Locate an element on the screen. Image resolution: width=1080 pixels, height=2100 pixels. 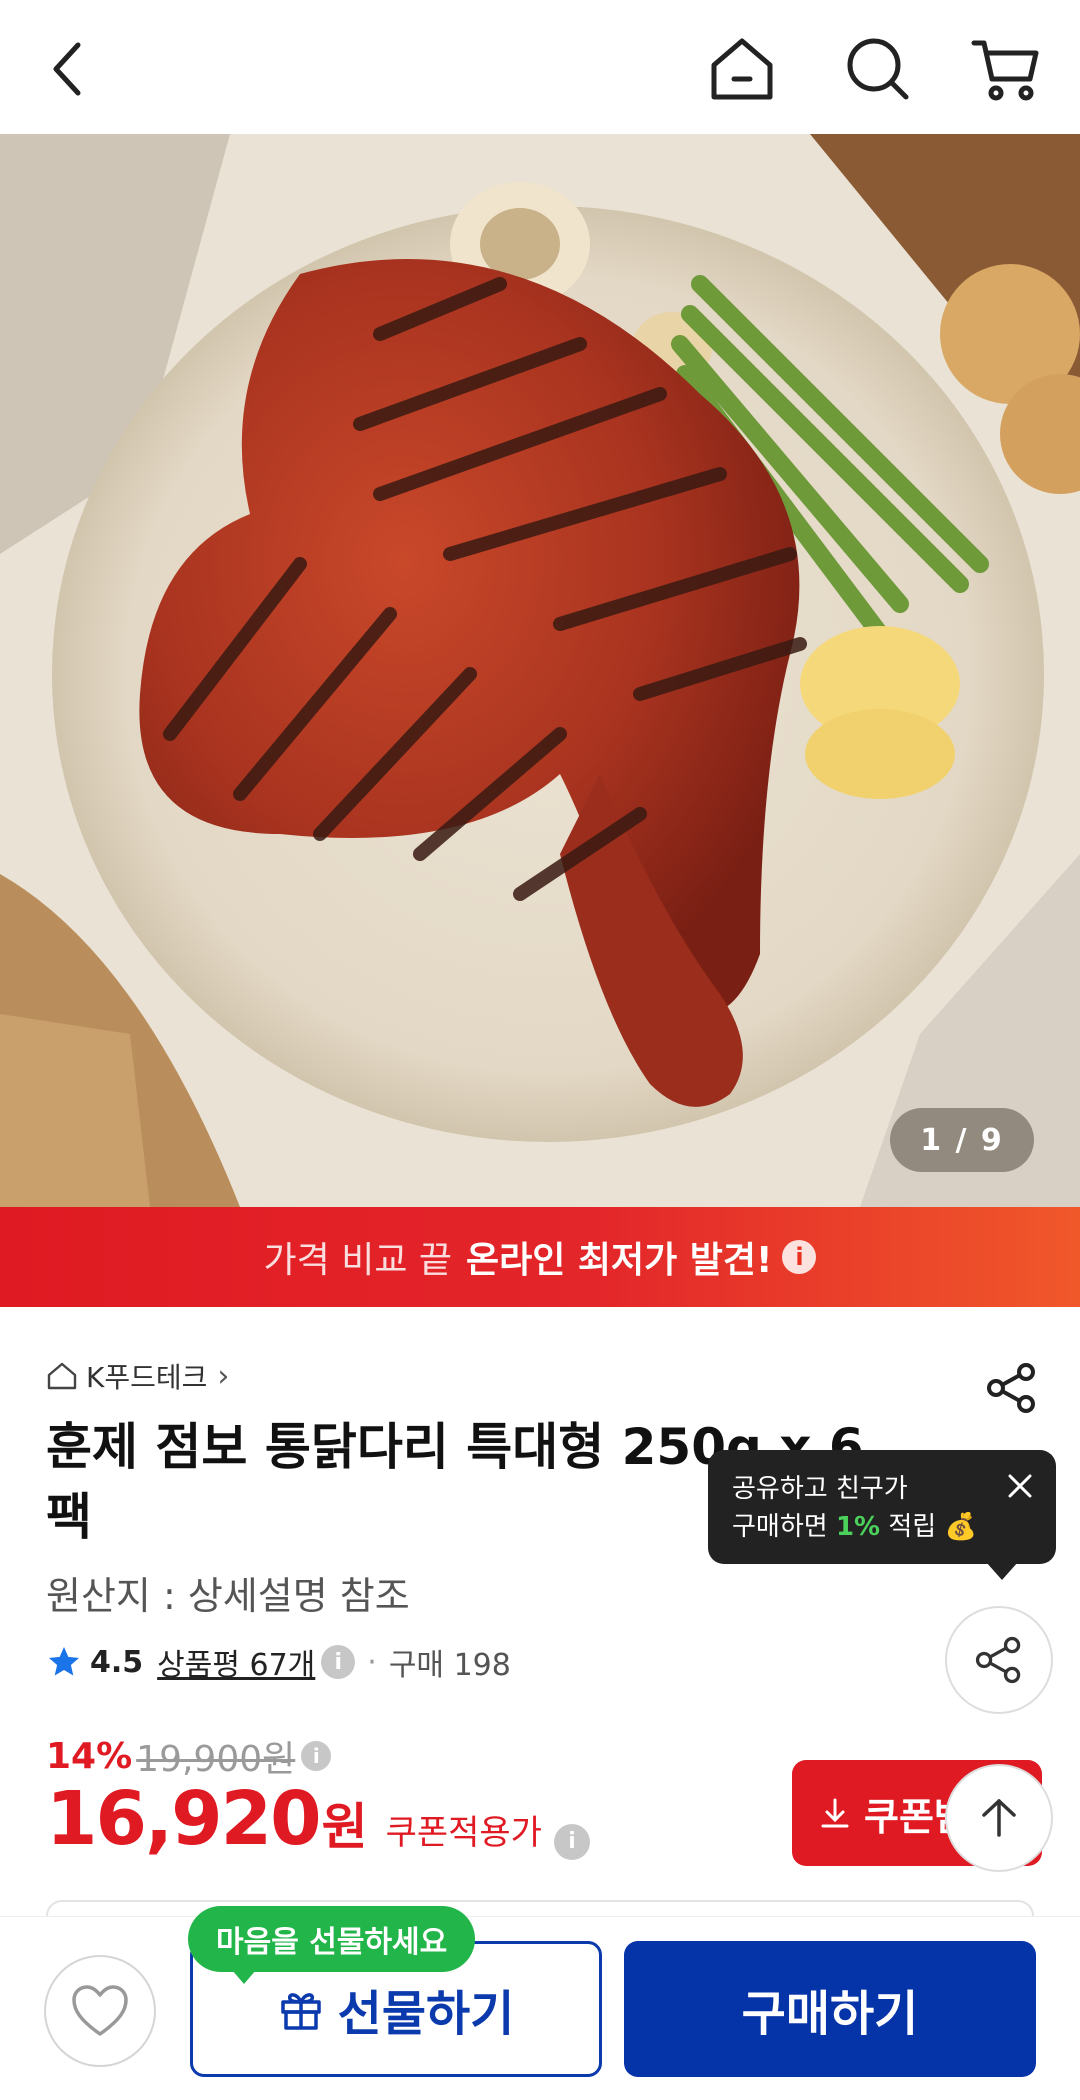
purchase-count: 구매 198 is located at coordinates (449, 1665).